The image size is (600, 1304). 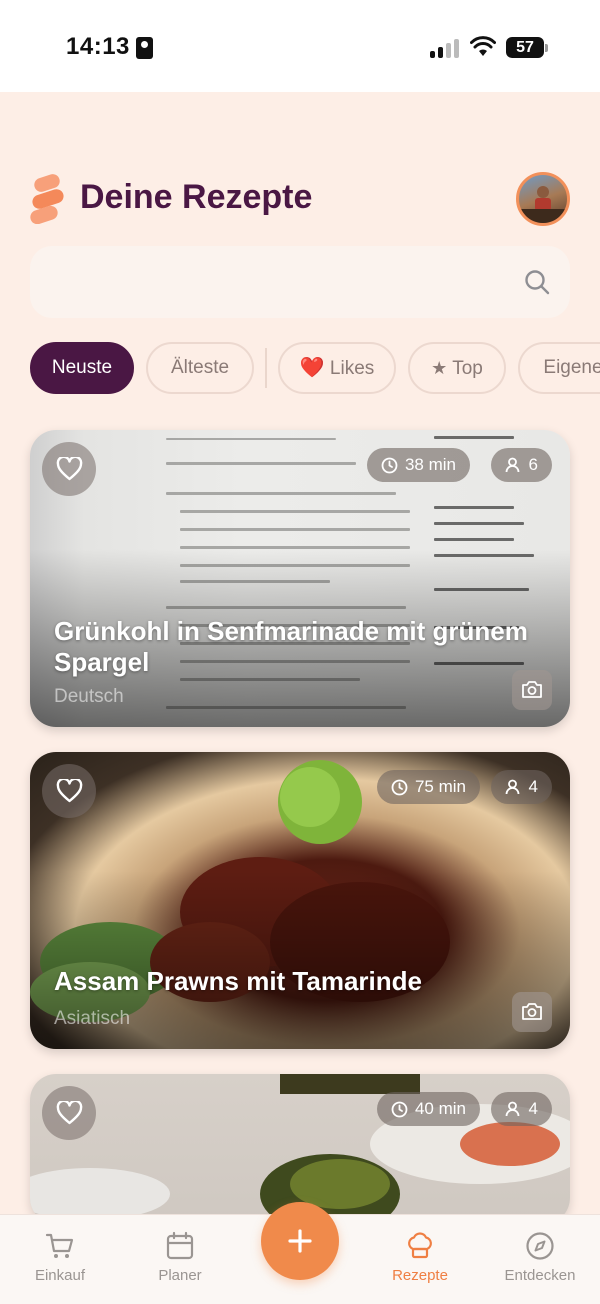 What do you see at coordinates (266, 368) in the screenshot?
I see `filter-divider` at bounding box center [266, 368].